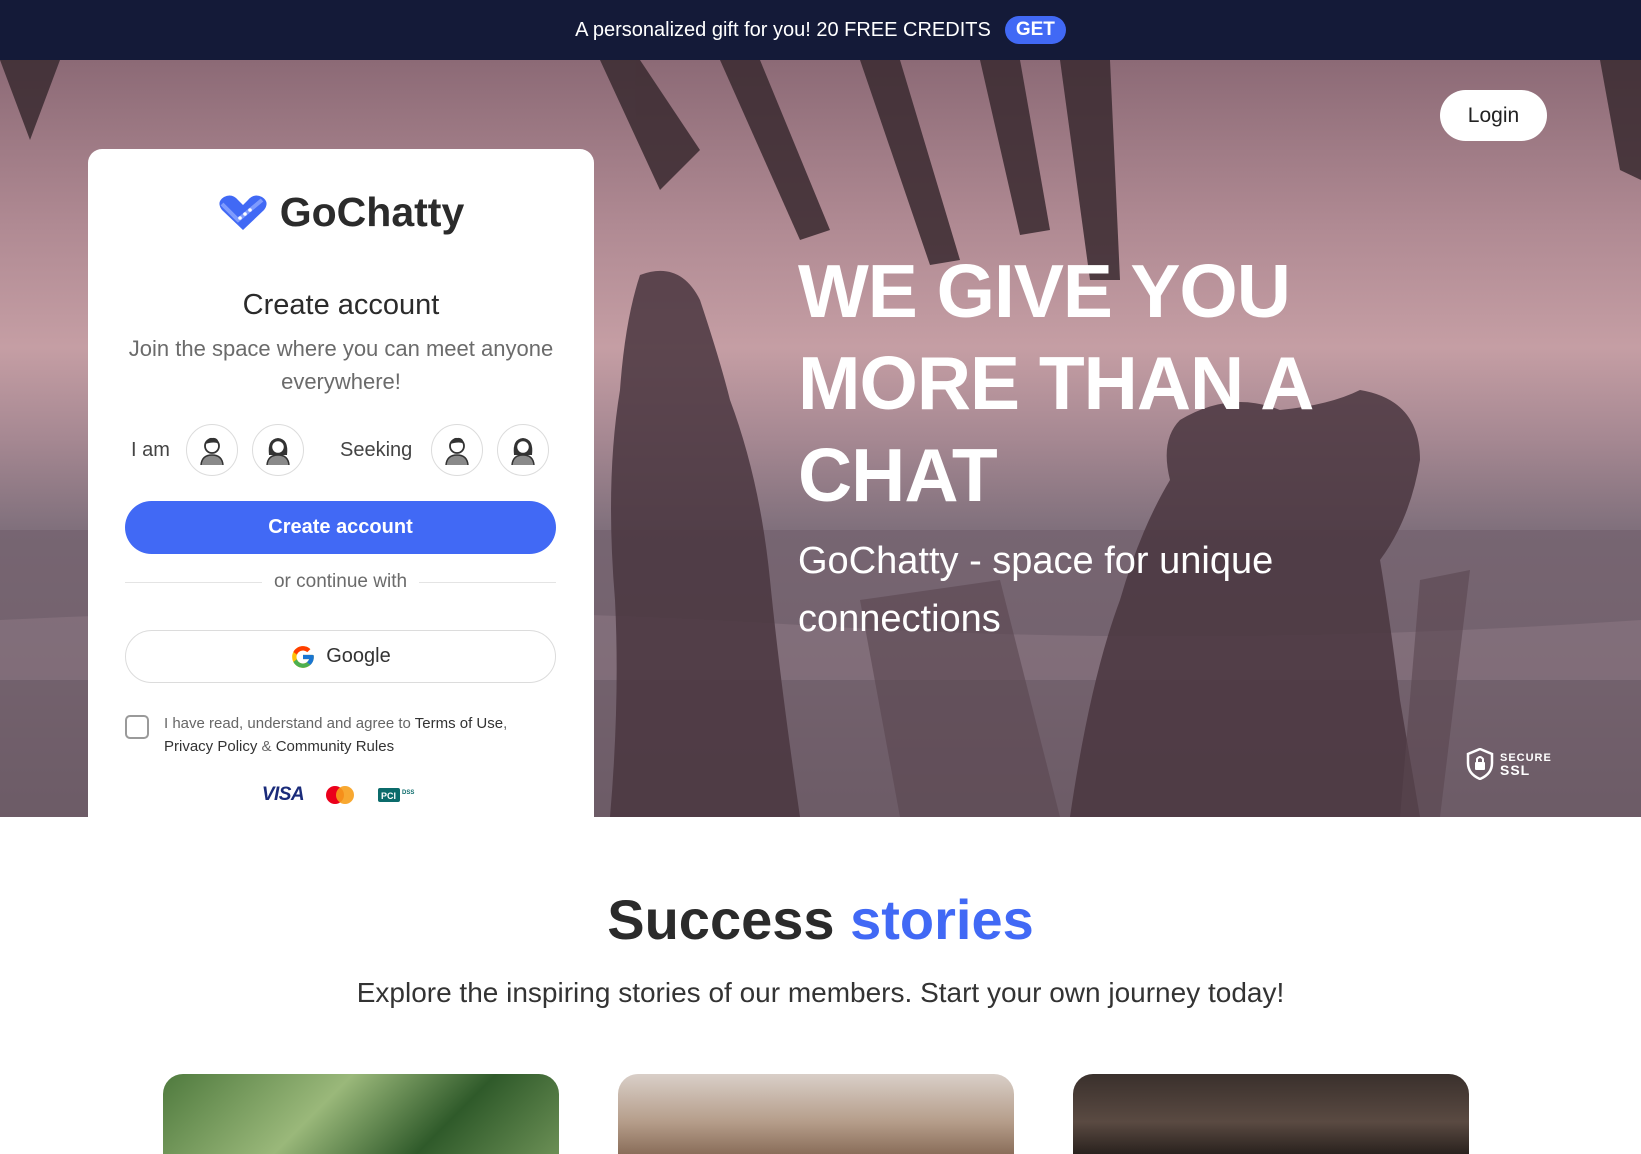 Image resolution: width=1641 pixels, height=1154 pixels. What do you see at coordinates (408, 793) in the screenshot?
I see `dss-logo-text: DSS` at bounding box center [408, 793].